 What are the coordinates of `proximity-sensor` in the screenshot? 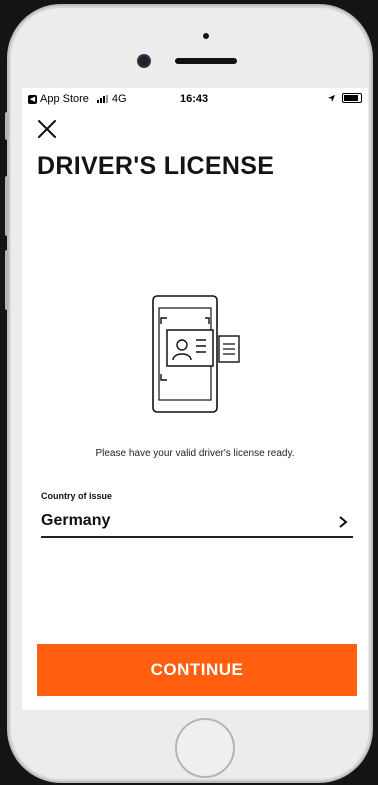 It's located at (206, 36).